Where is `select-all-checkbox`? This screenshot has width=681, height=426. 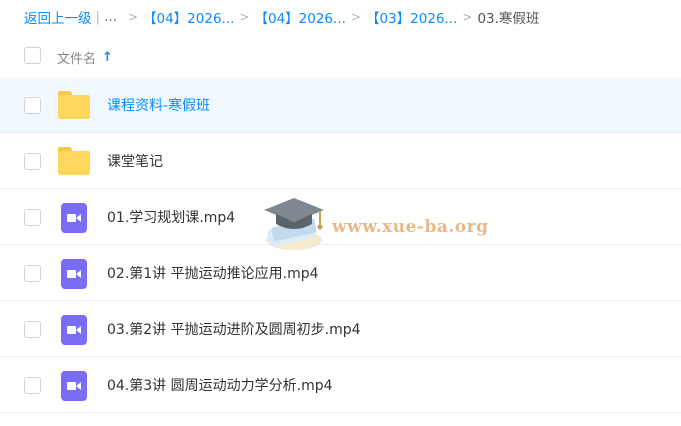
select-all-checkbox is located at coordinates (32, 55).